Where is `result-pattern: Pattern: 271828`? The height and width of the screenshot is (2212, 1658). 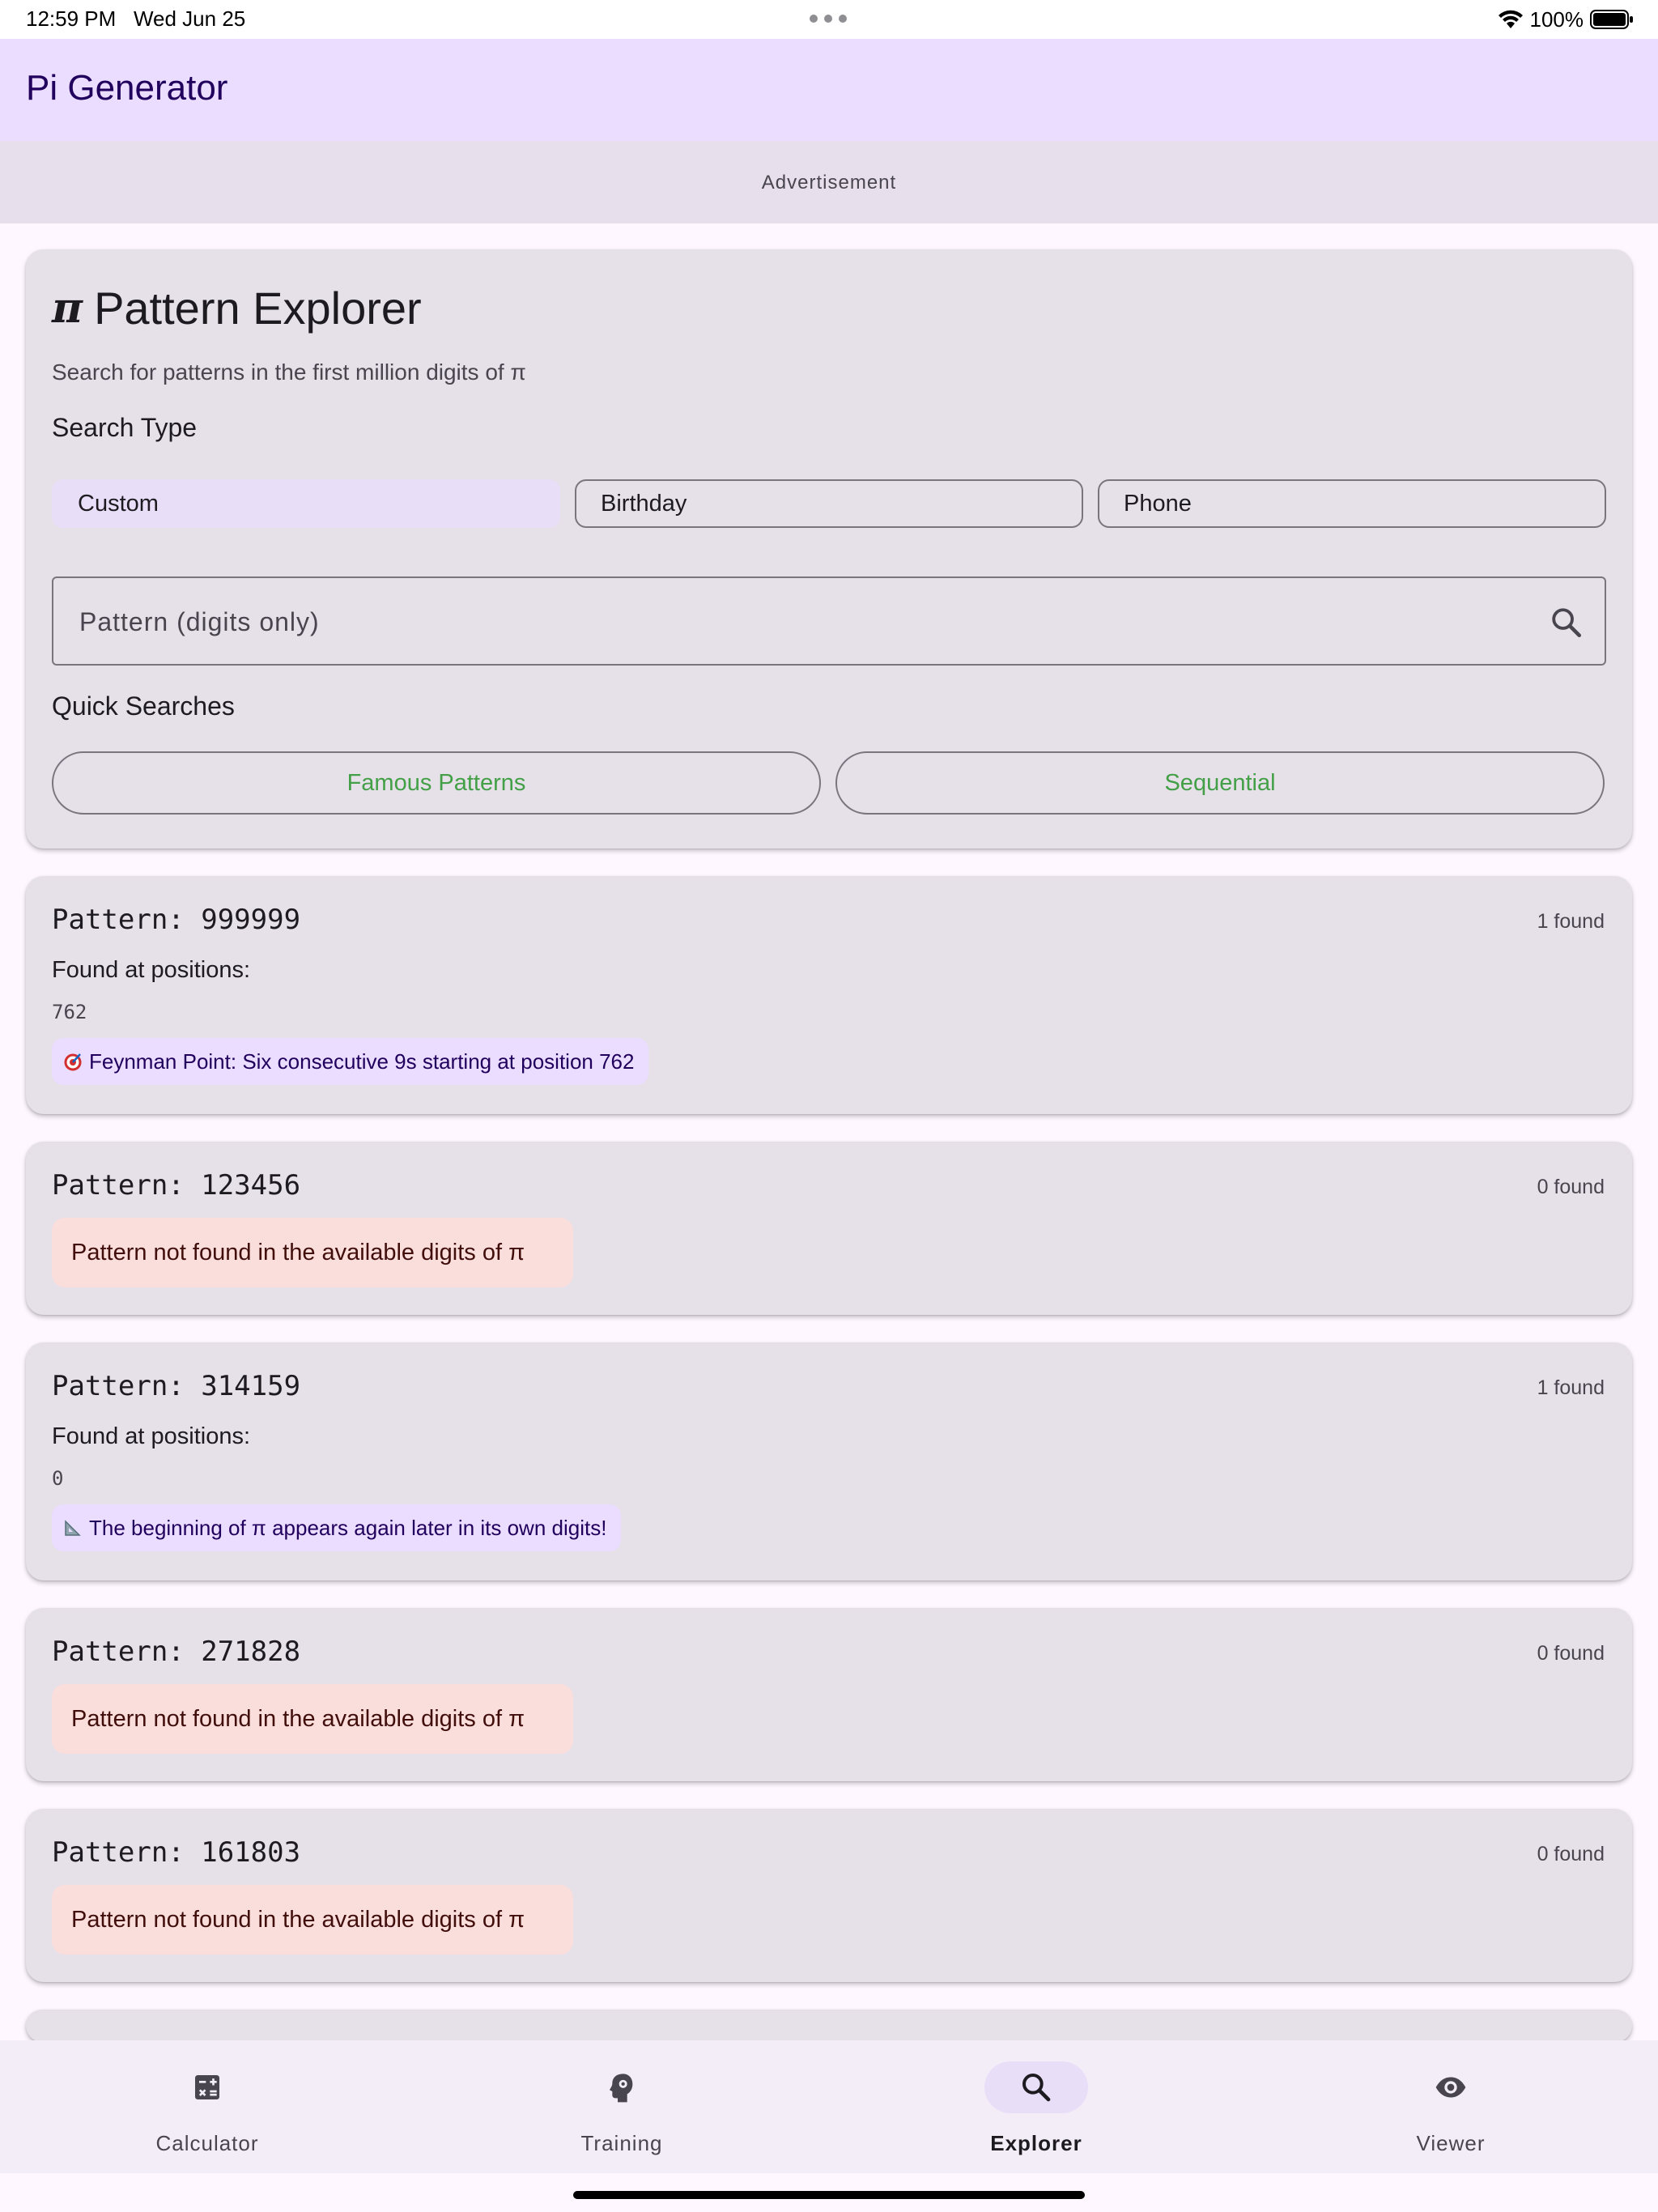
result-pattern: Pattern: 271828 is located at coordinates (176, 1652).